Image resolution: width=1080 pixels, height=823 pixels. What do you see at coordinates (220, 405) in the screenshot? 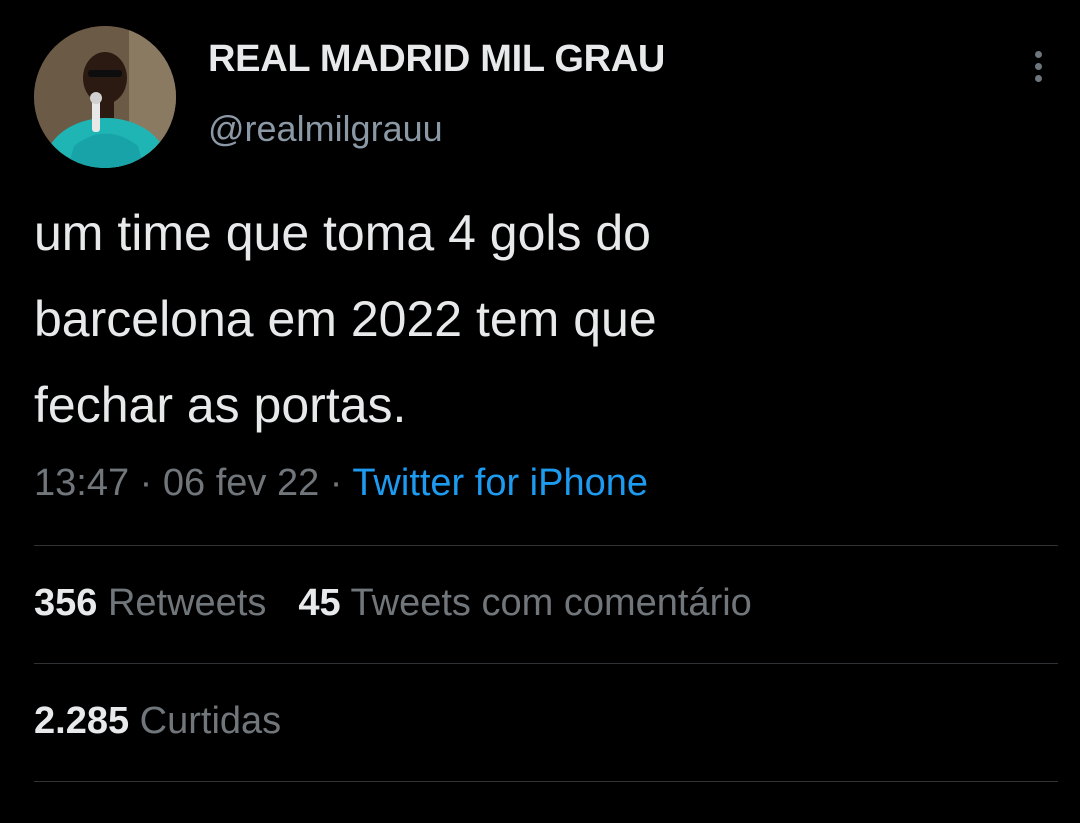
I see `tweet-text-line: fechar as portas.` at bounding box center [220, 405].